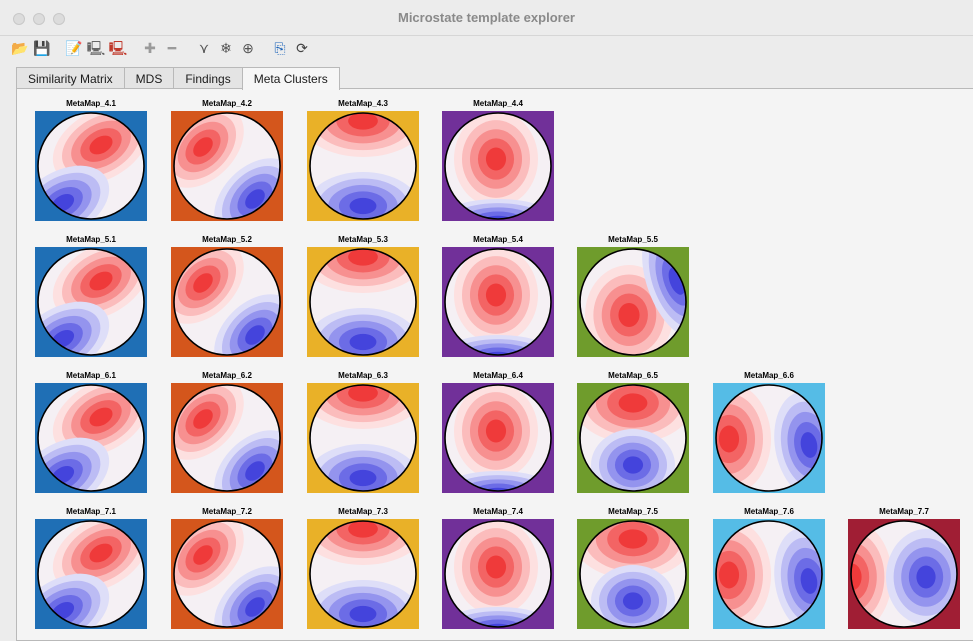 Image resolution: width=973 pixels, height=641 pixels. I want to click on sort-icon: ⋎, so click(204, 48).